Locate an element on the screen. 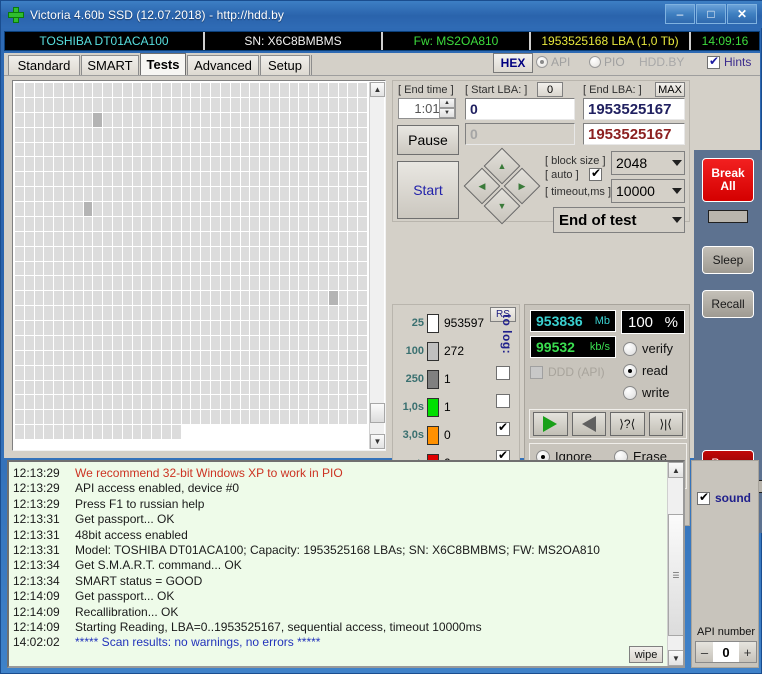  start-button: Start is located at coordinates (428, 190).